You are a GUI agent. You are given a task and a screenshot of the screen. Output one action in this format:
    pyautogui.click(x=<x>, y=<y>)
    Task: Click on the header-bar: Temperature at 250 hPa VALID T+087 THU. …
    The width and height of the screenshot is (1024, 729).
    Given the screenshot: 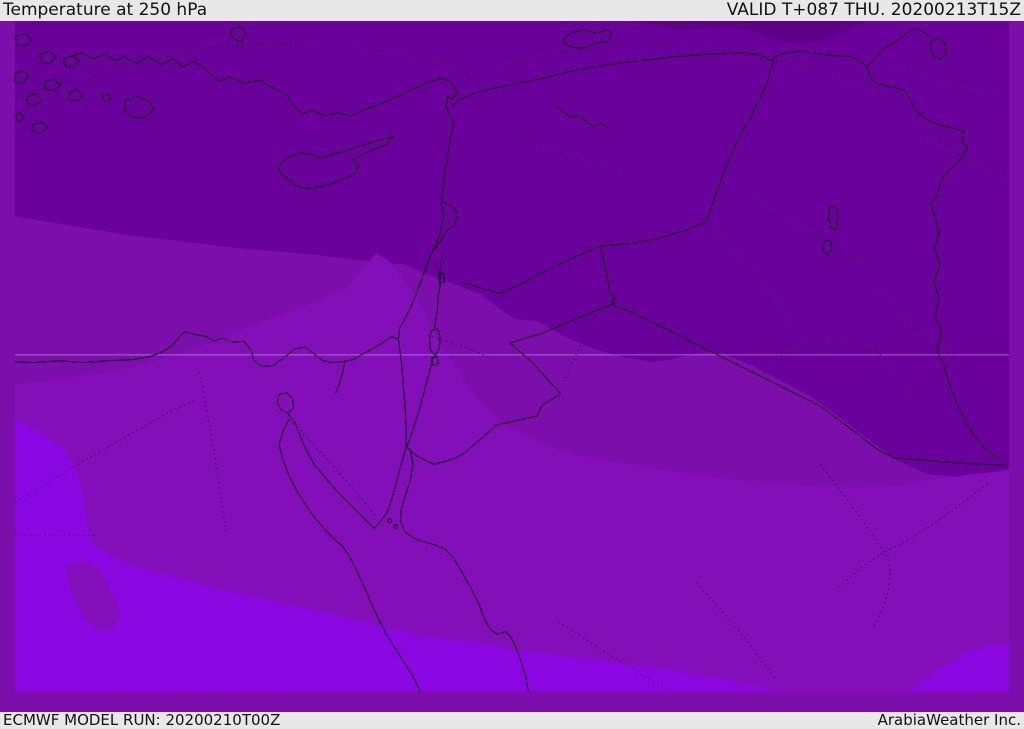 What is the action you would take?
    pyautogui.click(x=512, y=10)
    